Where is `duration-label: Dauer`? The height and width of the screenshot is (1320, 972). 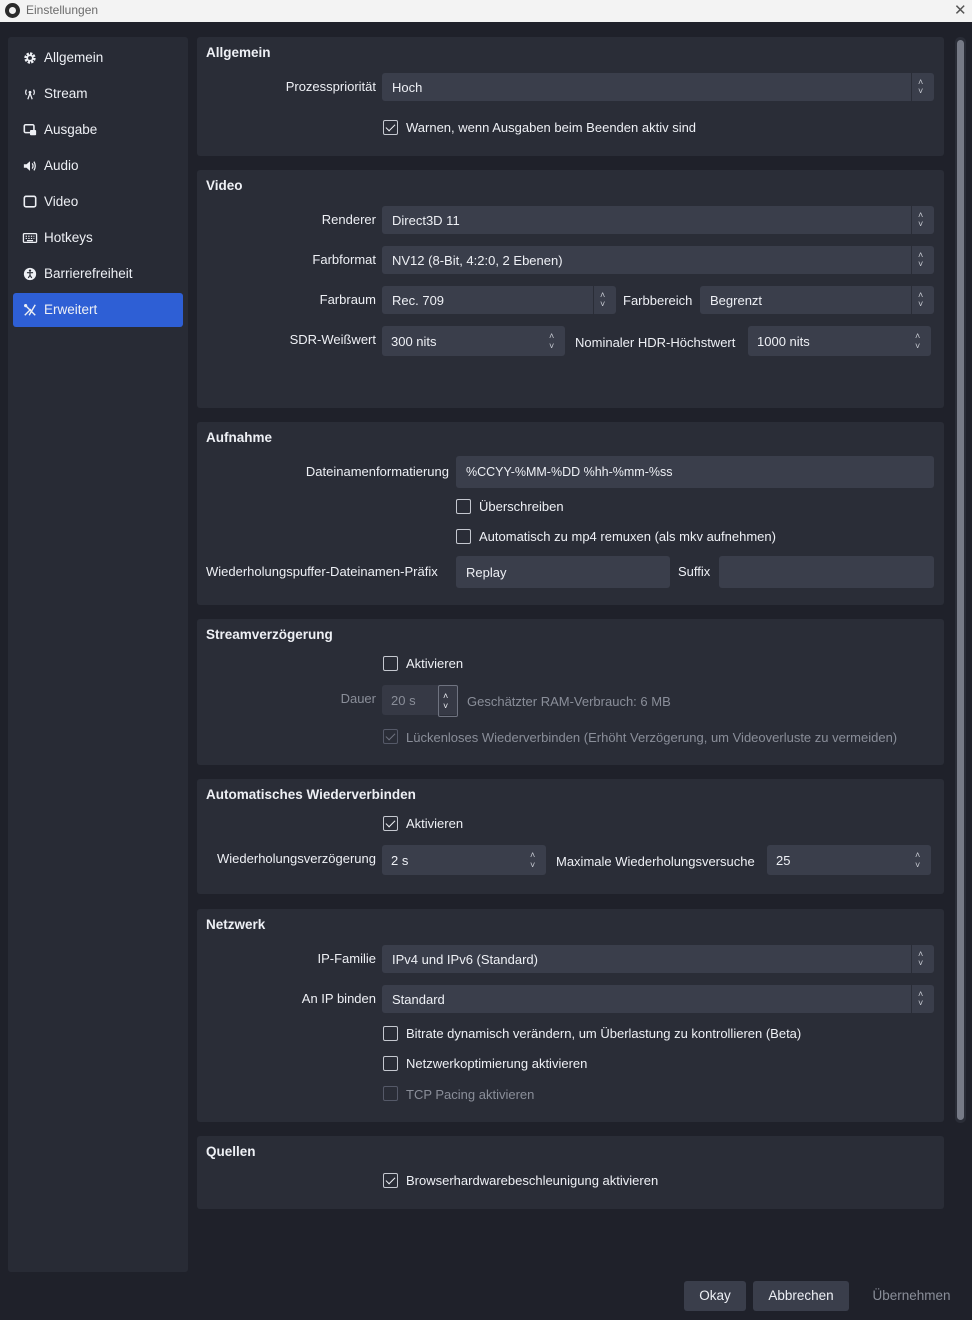
duration-label: Dauer is located at coordinates (358, 698).